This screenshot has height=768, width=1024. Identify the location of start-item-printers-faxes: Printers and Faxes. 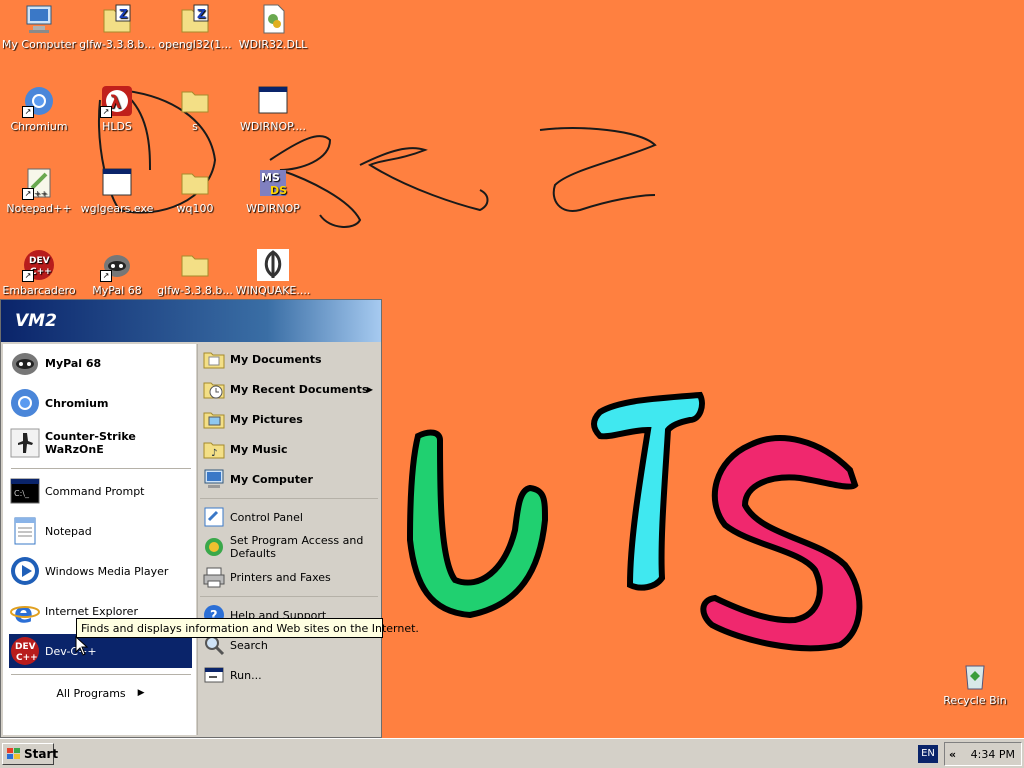
(290, 577).